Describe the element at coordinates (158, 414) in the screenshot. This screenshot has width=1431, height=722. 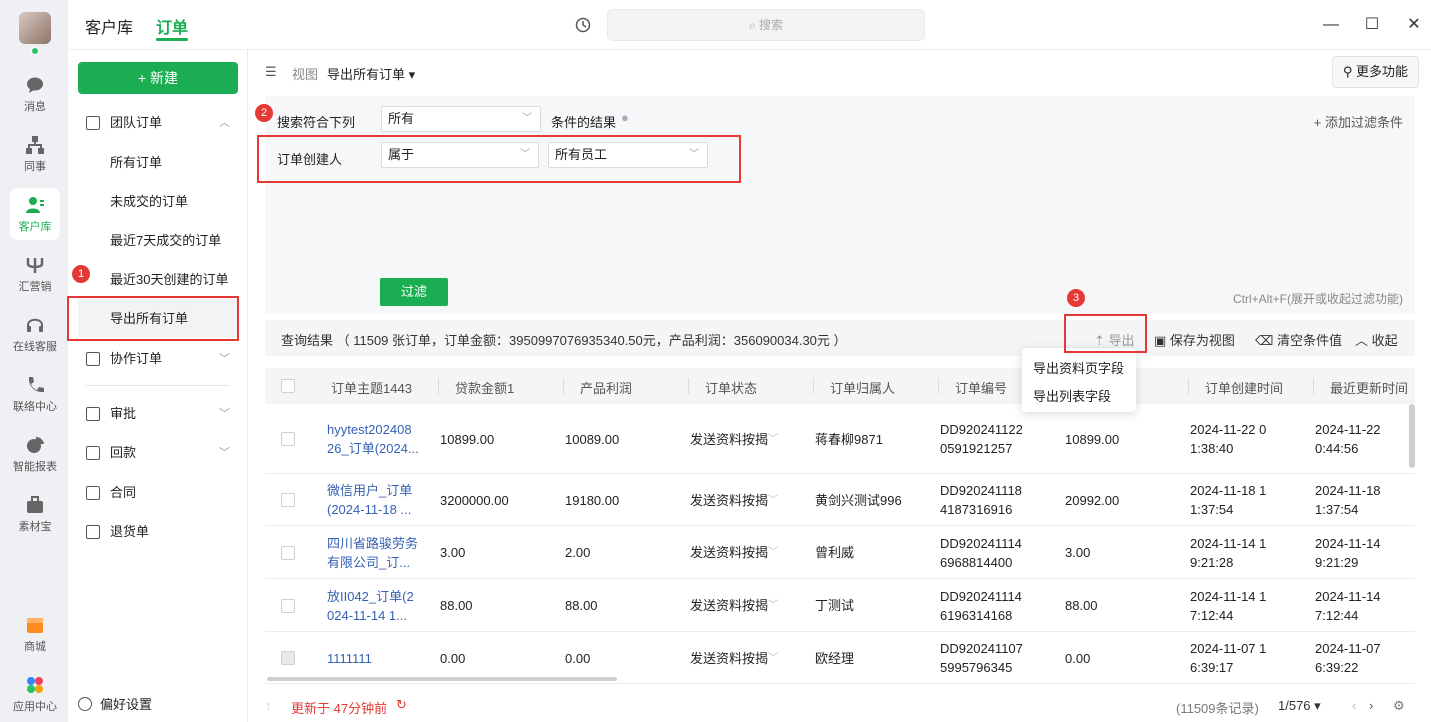
I see `menu-approval: 审批 ﹀` at that location.